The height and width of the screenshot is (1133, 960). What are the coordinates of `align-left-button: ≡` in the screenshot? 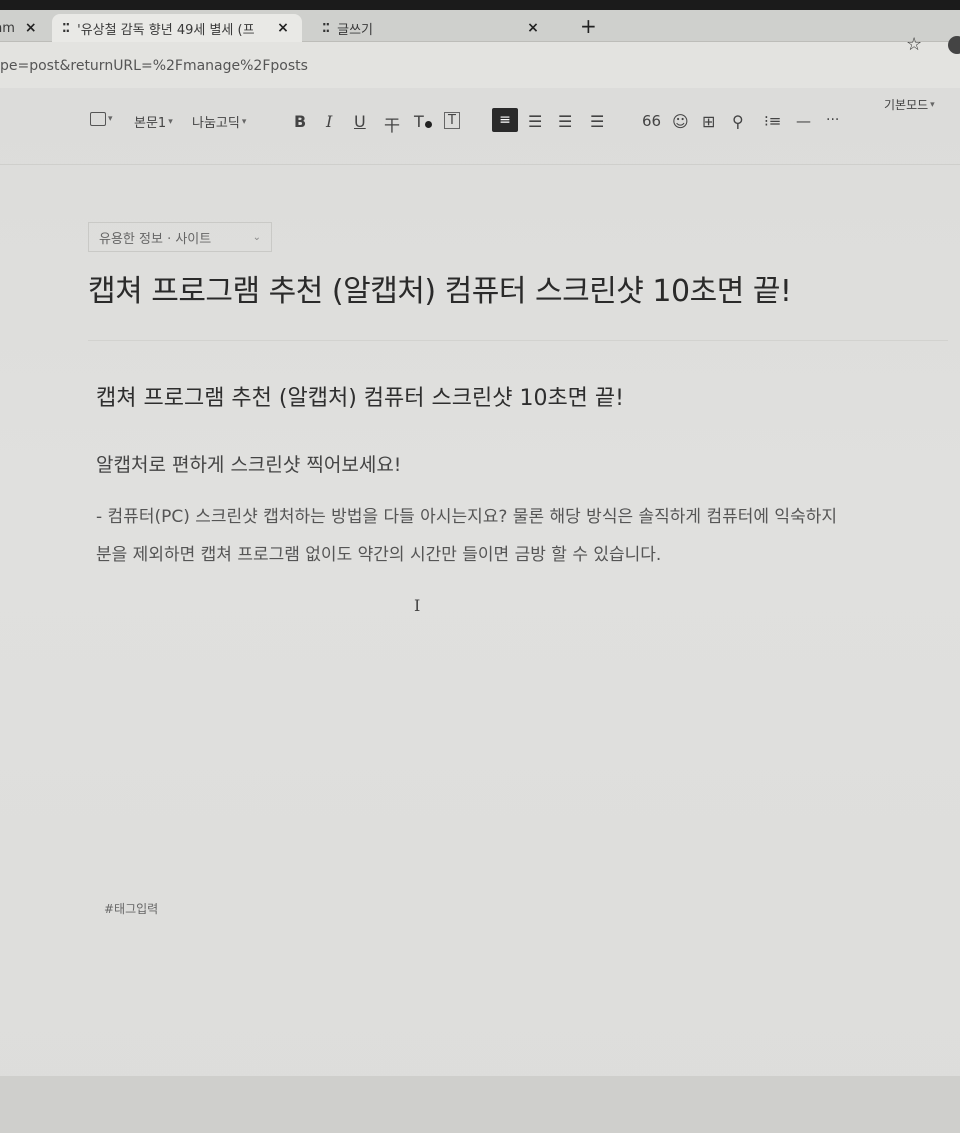 It's located at (505, 120).